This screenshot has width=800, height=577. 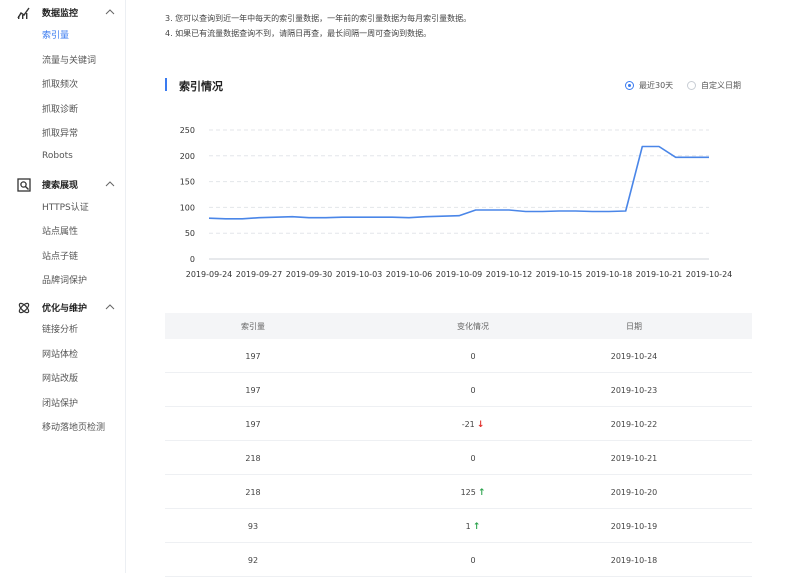 I want to click on group-title: 优化与维护, so click(x=65, y=309).